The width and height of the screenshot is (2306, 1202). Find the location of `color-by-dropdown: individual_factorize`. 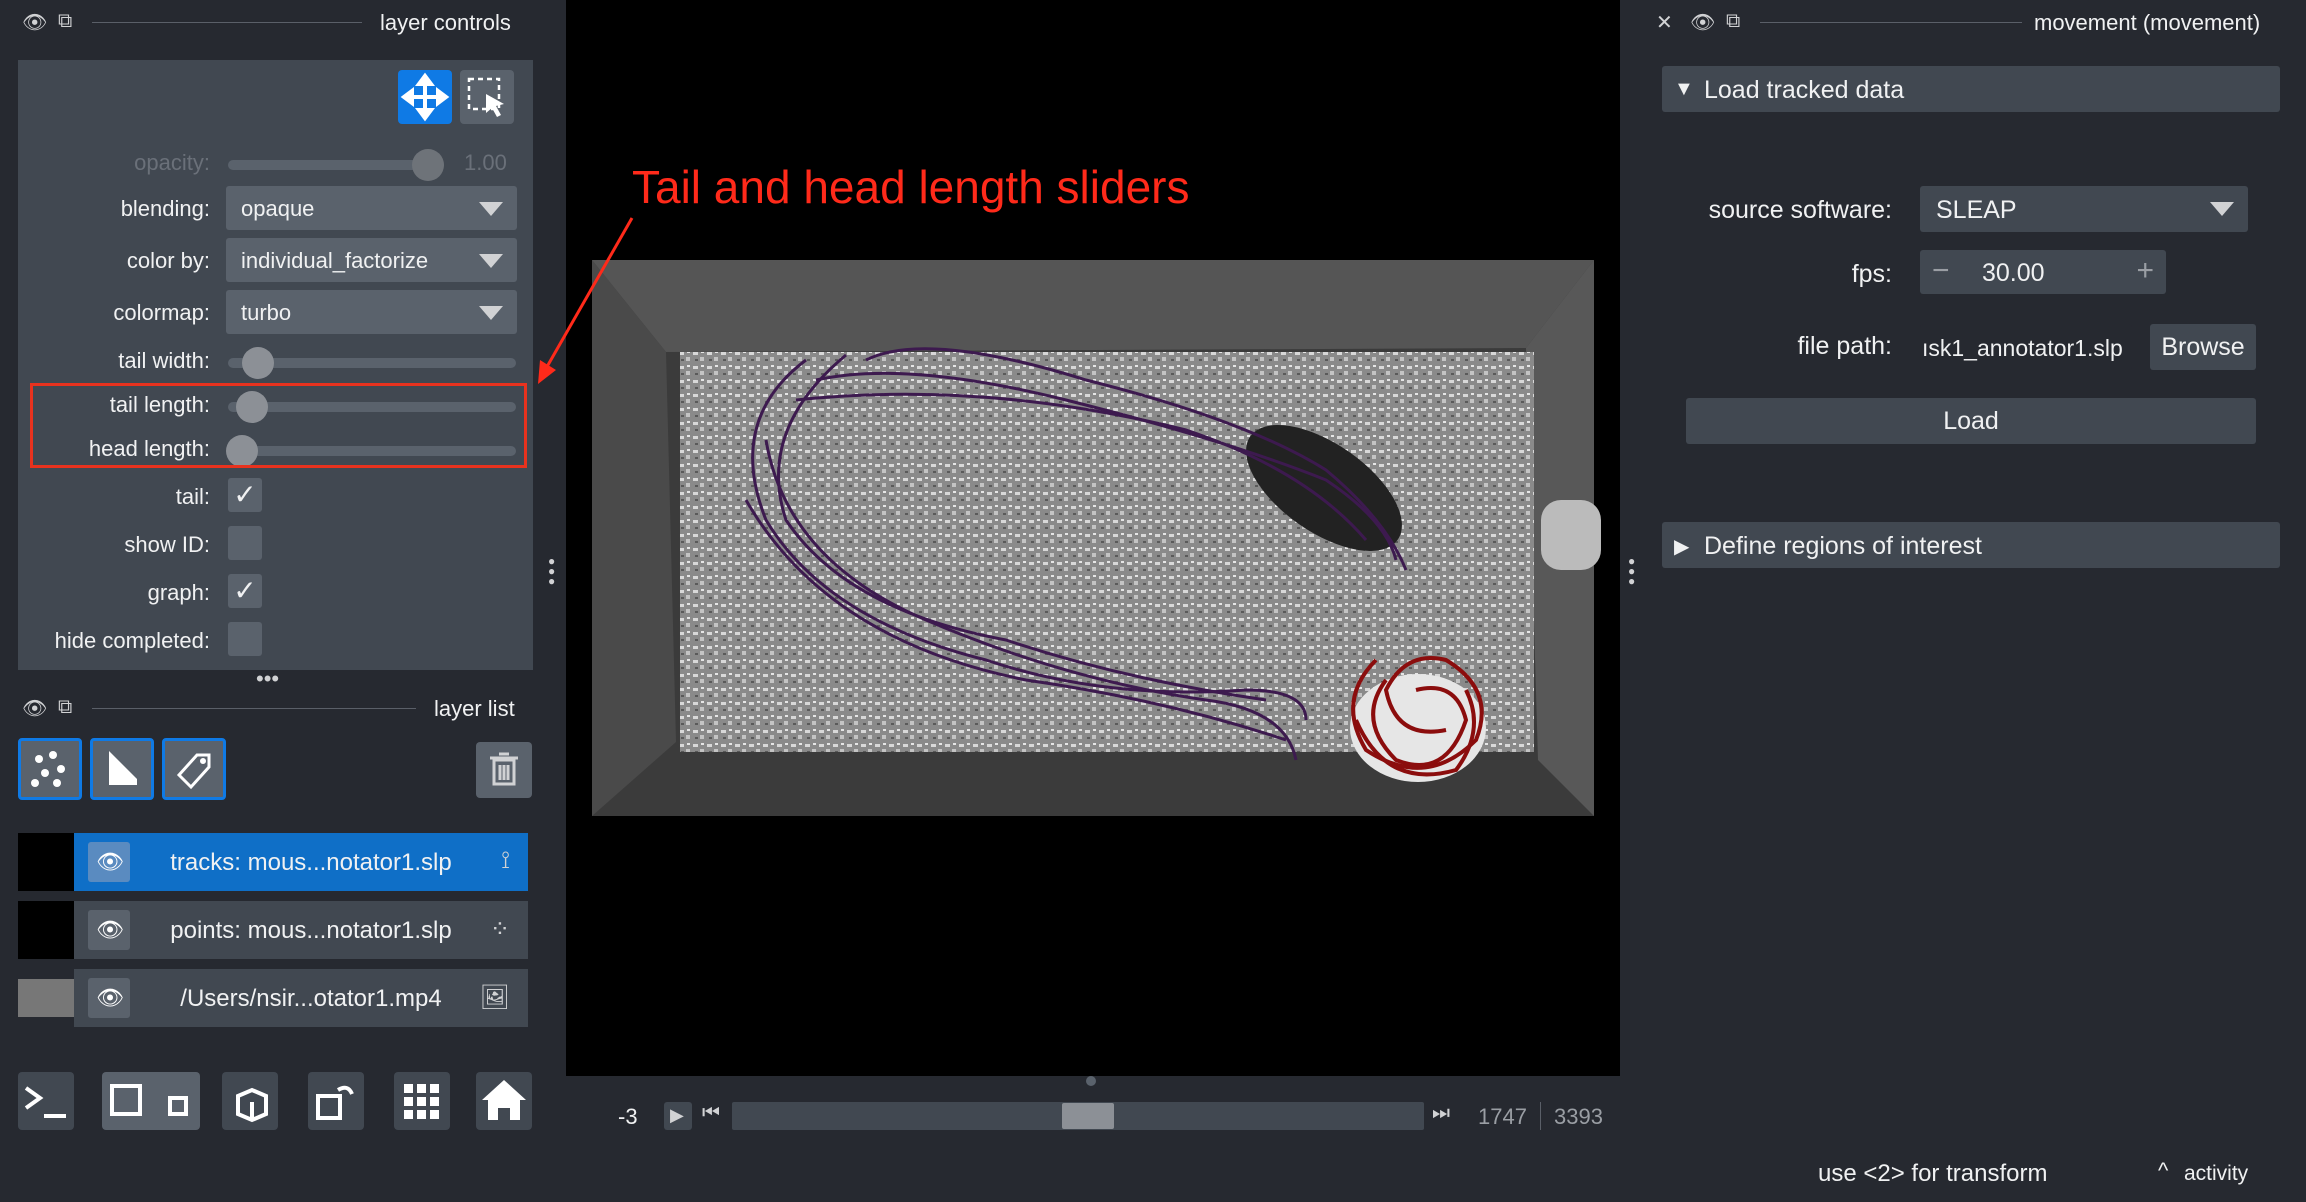

color-by-dropdown: individual_factorize is located at coordinates (371, 260).